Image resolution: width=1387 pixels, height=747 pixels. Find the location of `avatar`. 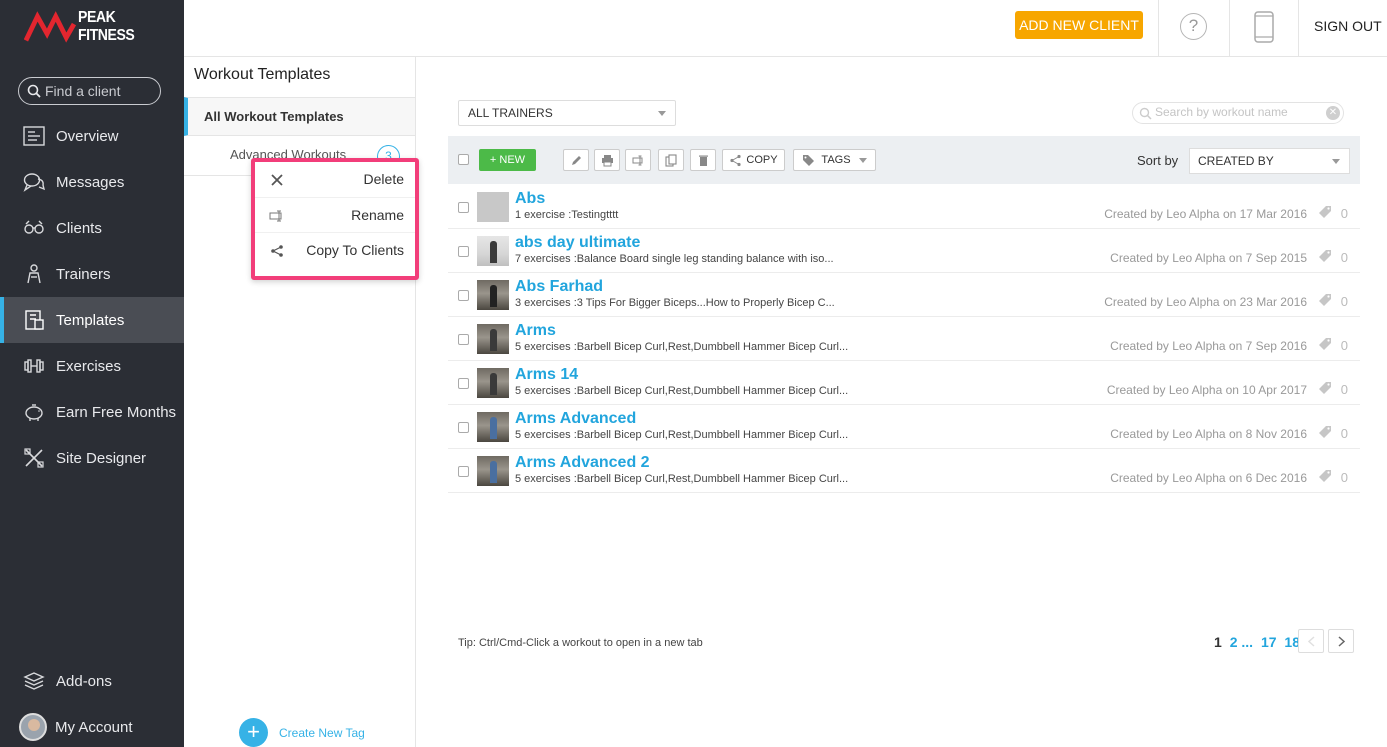

avatar is located at coordinates (33, 727).